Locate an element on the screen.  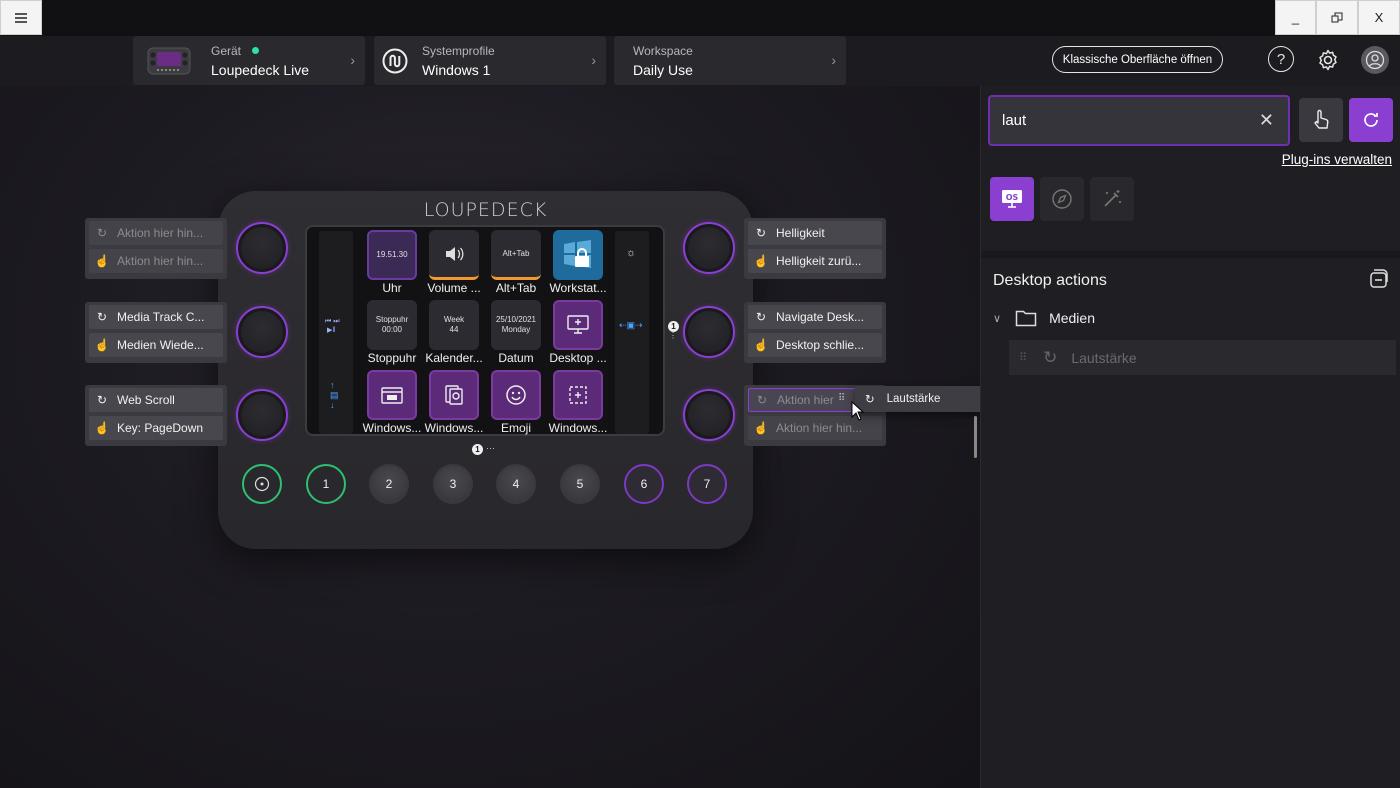
lock-windows-icon is located at coordinates (577, 254).